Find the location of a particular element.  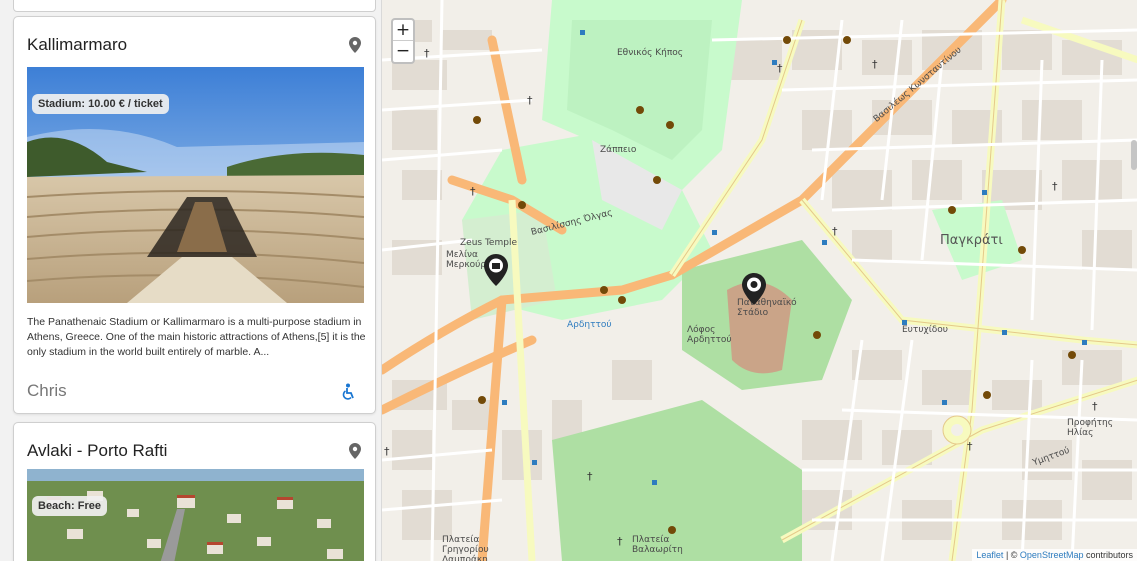

leaflet-link: Leaflet is located at coordinates (989, 555).